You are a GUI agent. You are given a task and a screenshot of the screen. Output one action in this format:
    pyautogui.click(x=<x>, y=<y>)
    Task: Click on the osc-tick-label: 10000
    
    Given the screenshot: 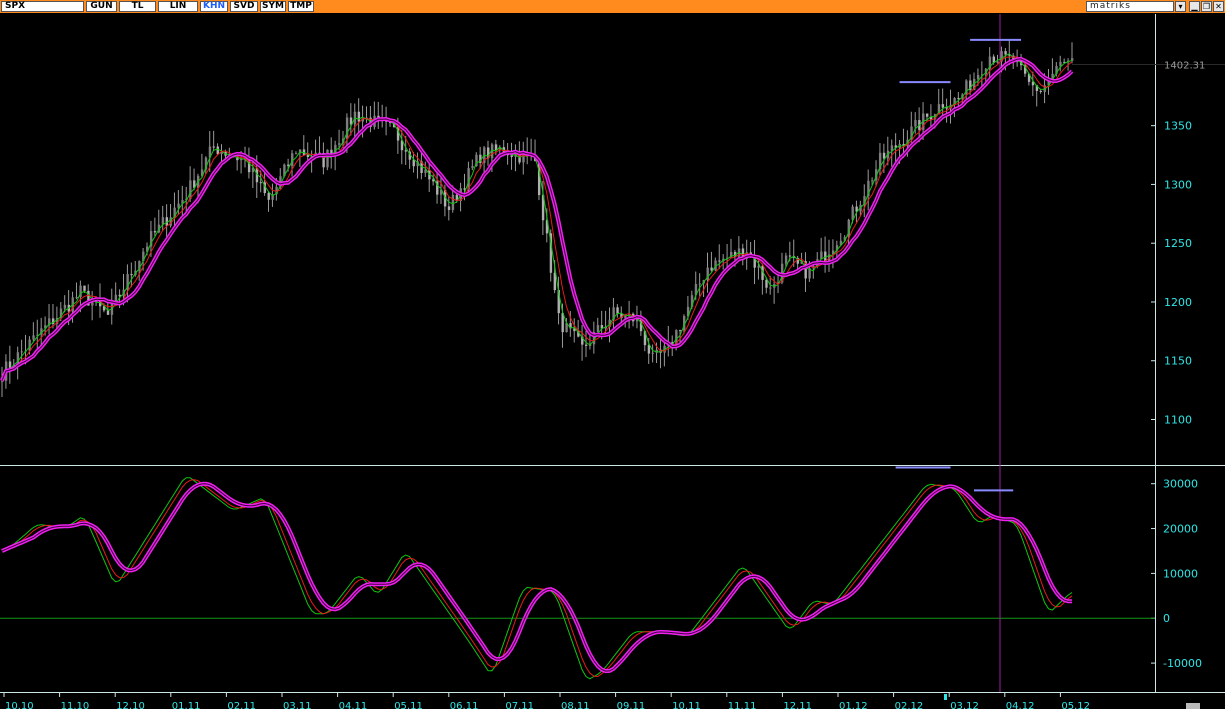 What is the action you would take?
    pyautogui.click(x=1180, y=573)
    